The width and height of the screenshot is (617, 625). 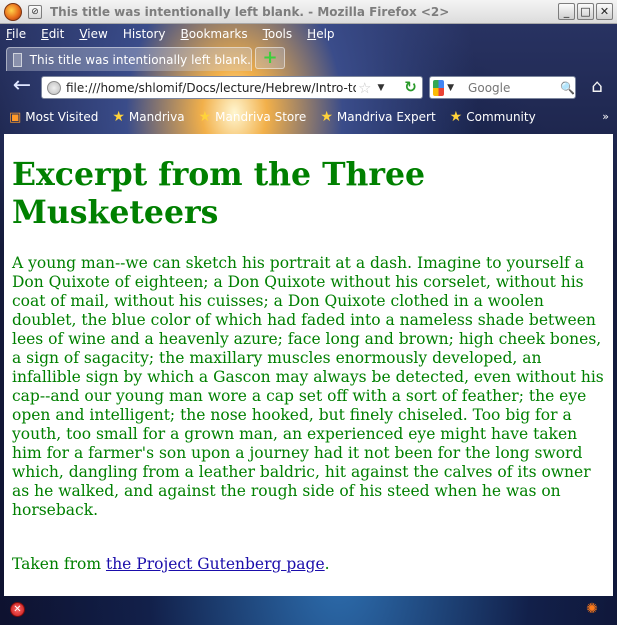 What do you see at coordinates (59, 564) in the screenshot?
I see `source-prefix: Taken from` at bounding box center [59, 564].